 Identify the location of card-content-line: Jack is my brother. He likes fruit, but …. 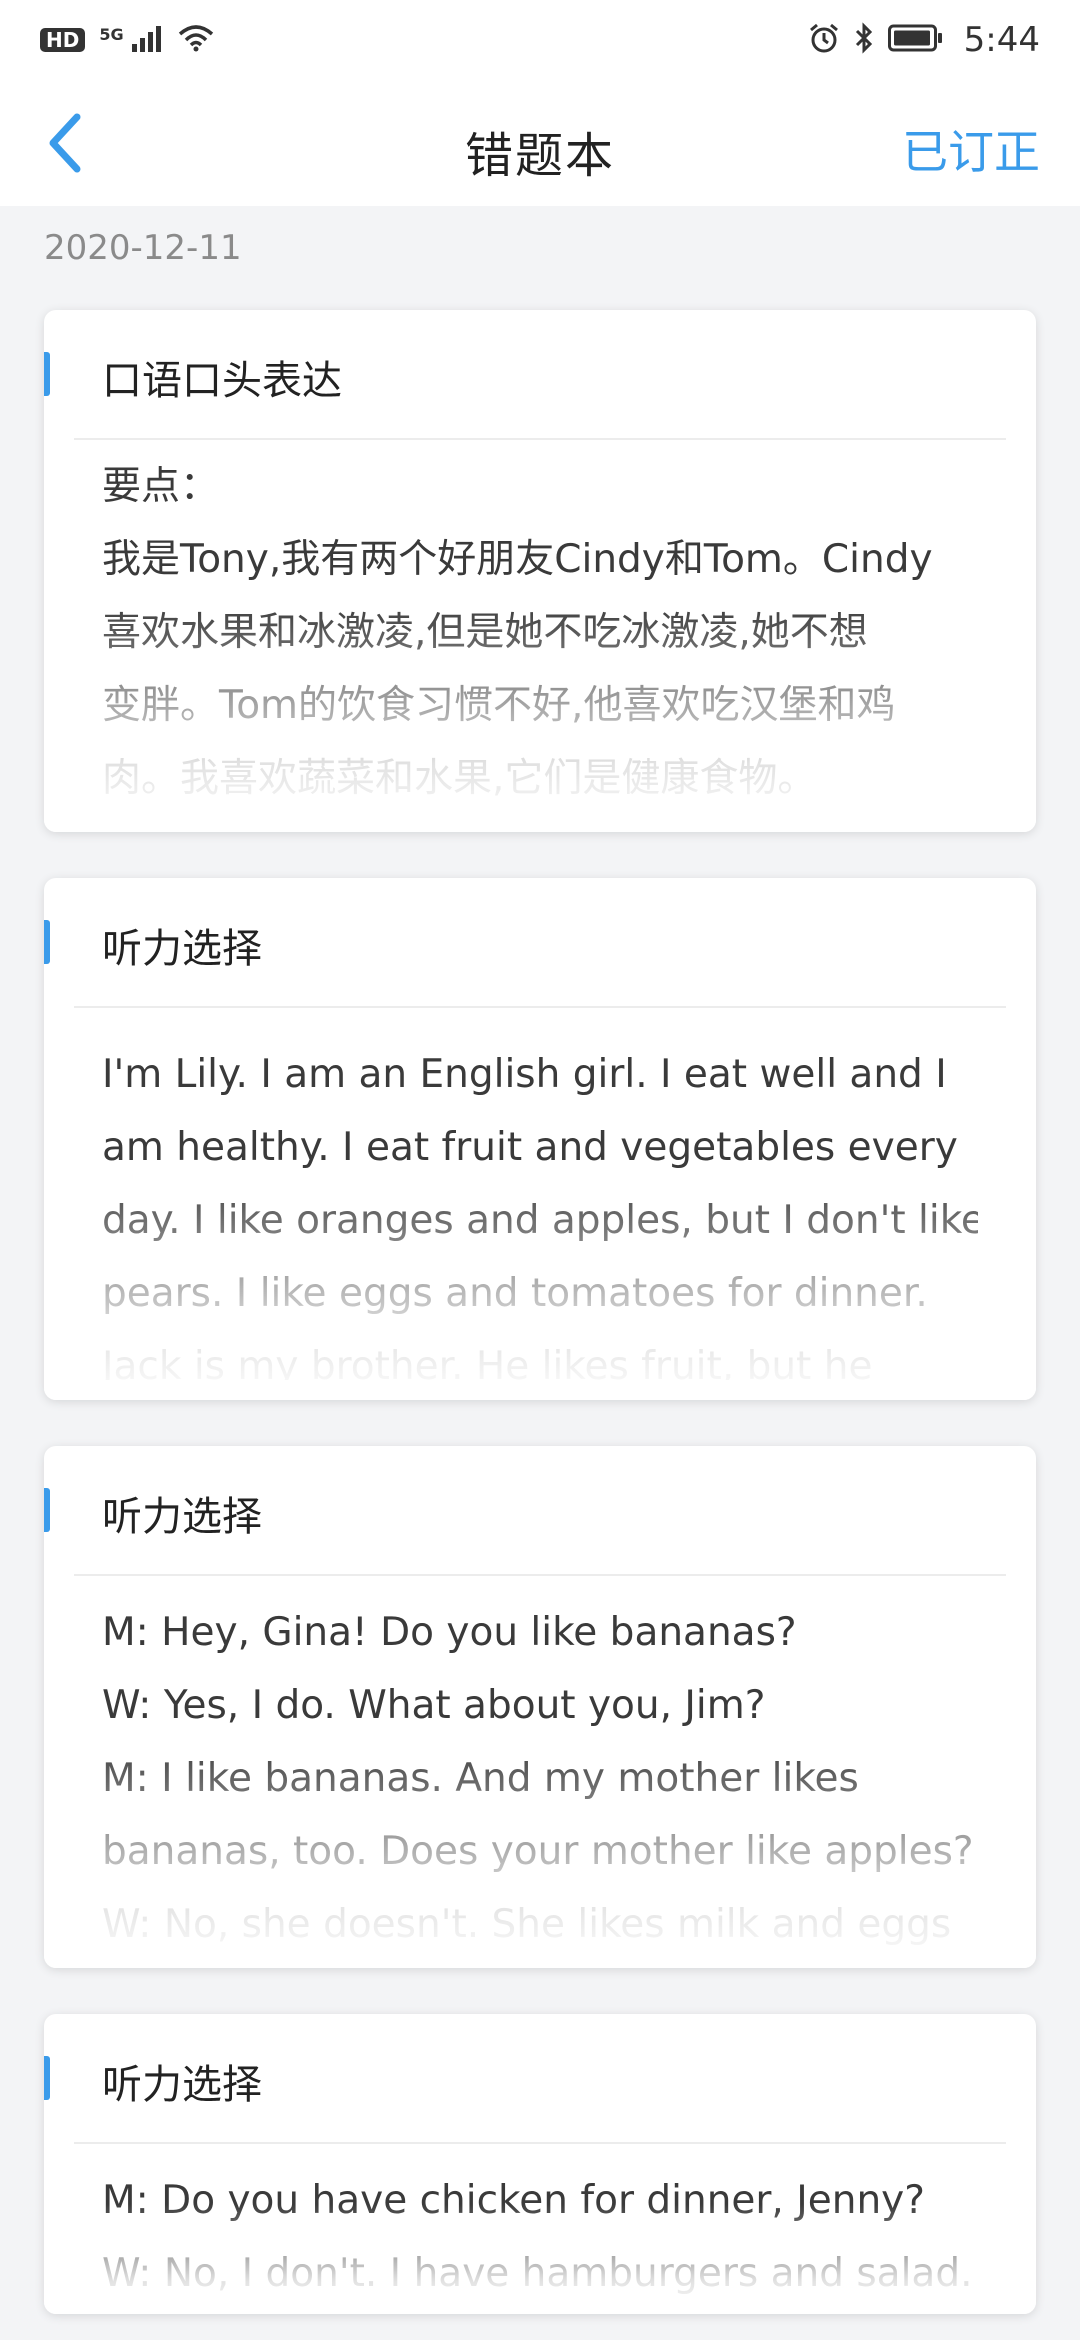
(487, 1362).